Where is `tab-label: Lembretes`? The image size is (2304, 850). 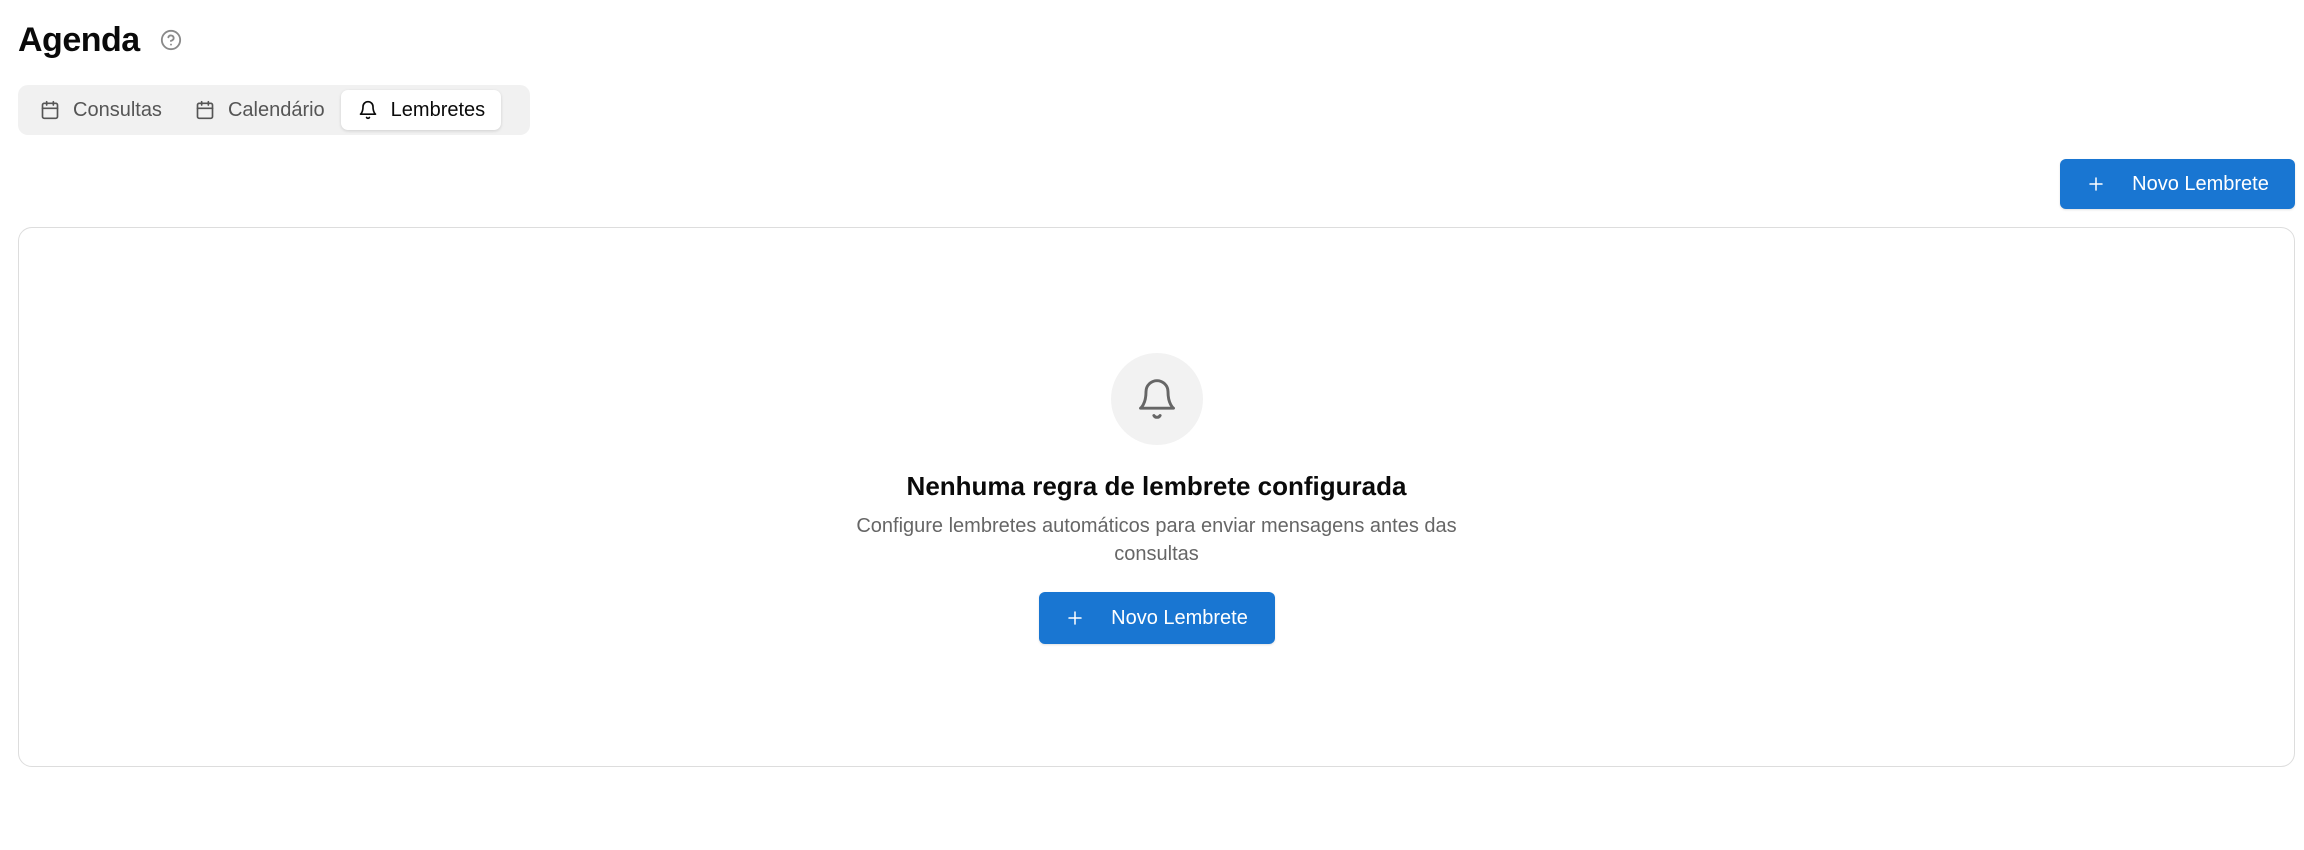 tab-label: Lembretes is located at coordinates (438, 109).